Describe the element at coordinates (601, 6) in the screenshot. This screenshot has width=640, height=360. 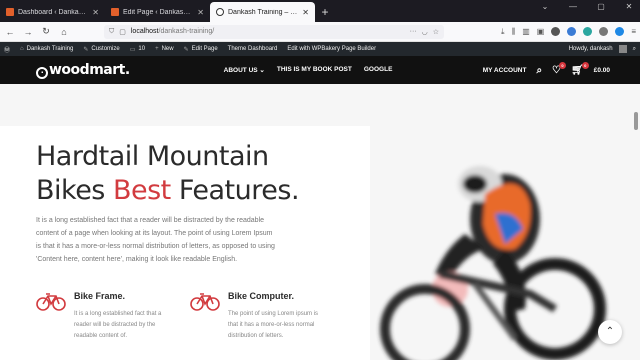
I see `maximize-button: ▢` at that location.